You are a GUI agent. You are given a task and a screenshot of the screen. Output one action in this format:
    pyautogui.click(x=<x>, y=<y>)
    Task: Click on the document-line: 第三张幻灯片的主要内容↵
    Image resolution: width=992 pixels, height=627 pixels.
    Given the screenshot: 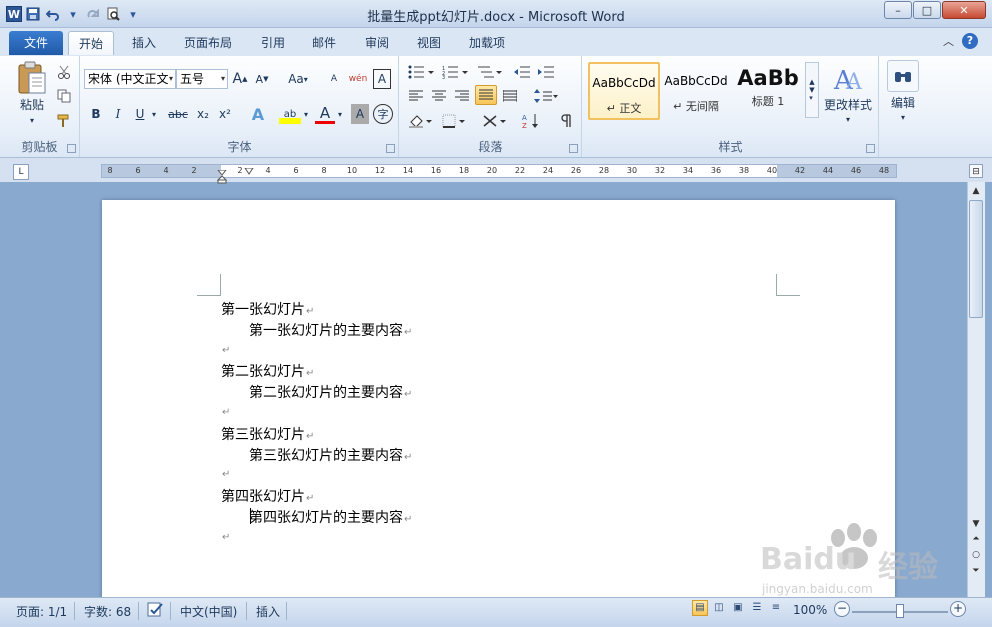 What is the action you would take?
    pyautogui.click(x=330, y=455)
    